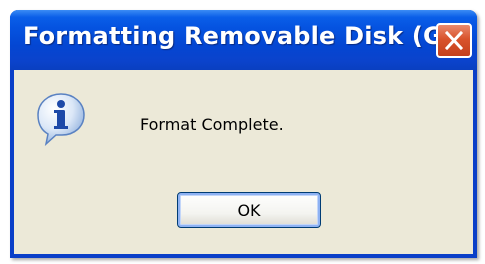 Image resolution: width=485 pixels, height=264 pixels. I want to click on close-icon, so click(454, 40).